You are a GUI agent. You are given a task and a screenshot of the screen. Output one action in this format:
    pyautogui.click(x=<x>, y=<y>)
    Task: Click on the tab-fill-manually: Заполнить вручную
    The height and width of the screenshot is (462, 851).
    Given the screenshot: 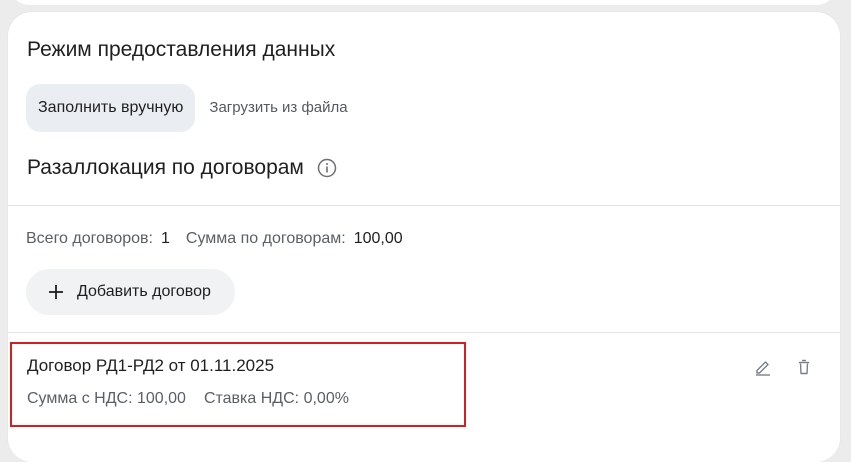 What is the action you would take?
    pyautogui.click(x=111, y=108)
    